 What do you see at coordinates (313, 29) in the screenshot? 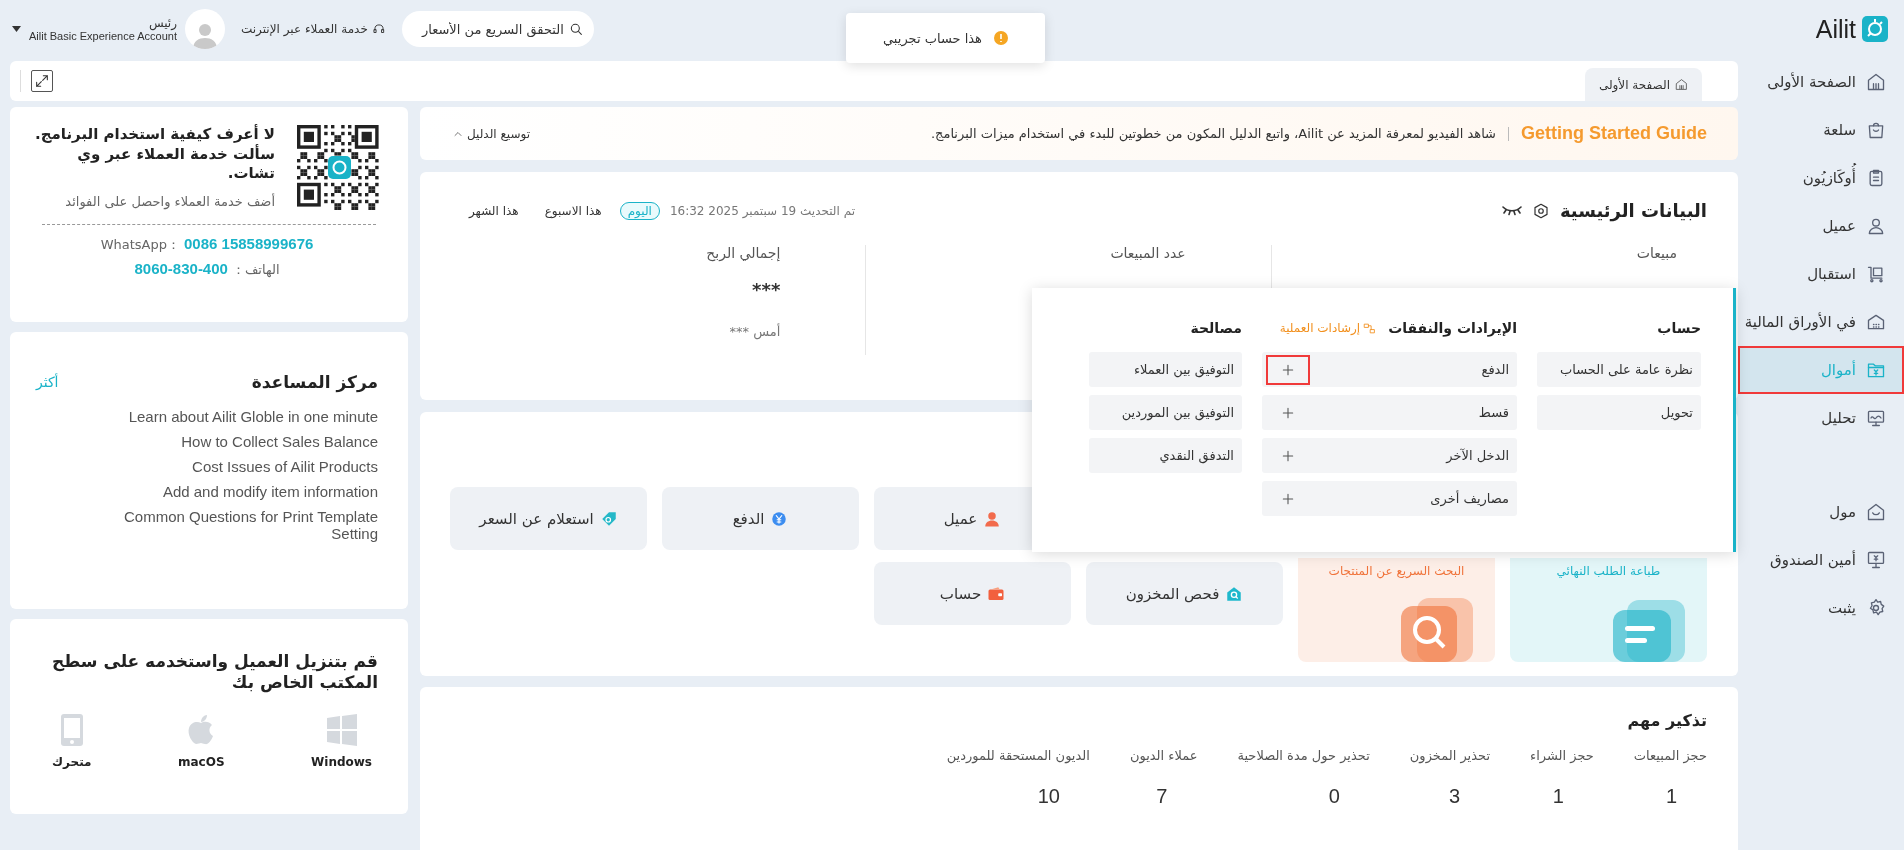
I see `support-link: خدمة العملاء عبر الإنترنت` at bounding box center [313, 29].